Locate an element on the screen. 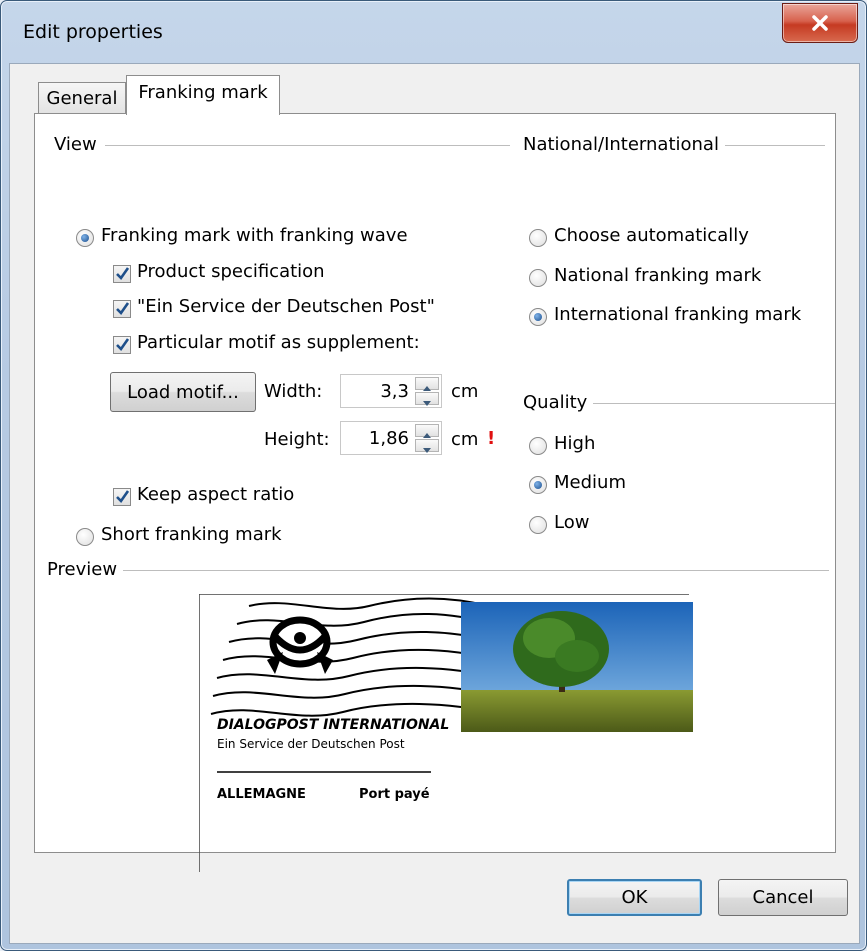 The image size is (867, 951). checkbox-service-text is located at coordinates (122, 309).